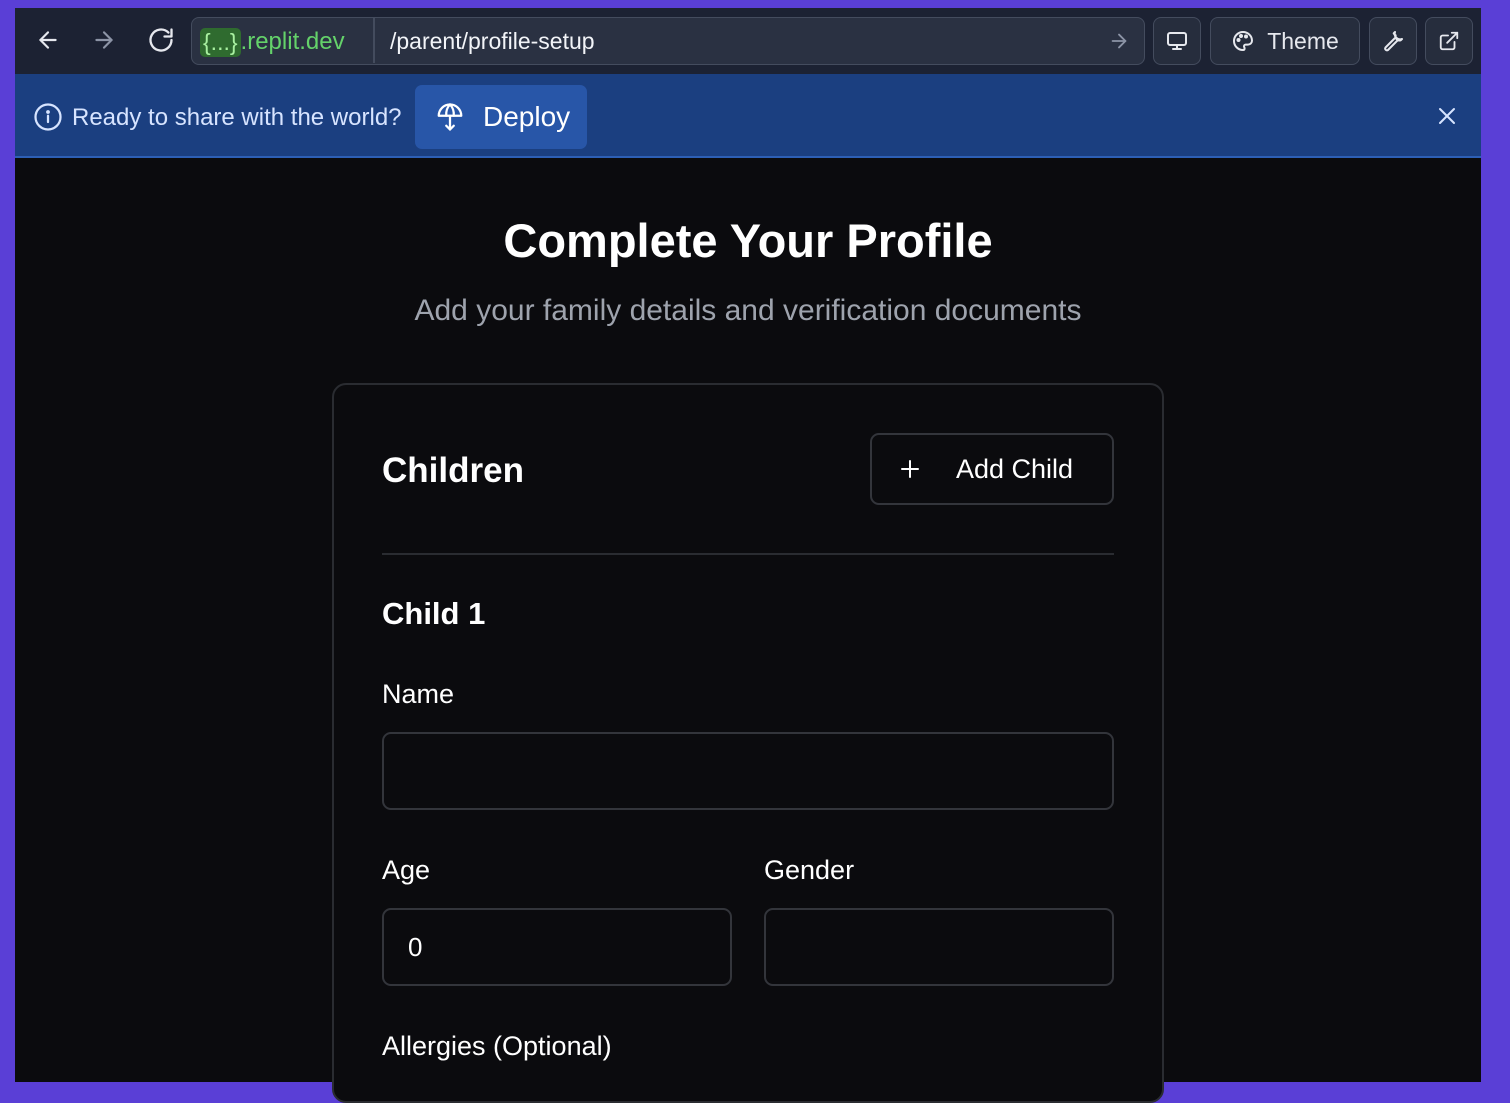 The height and width of the screenshot is (1103, 1510). I want to click on url-domain-badge: {...}, so click(220, 42).